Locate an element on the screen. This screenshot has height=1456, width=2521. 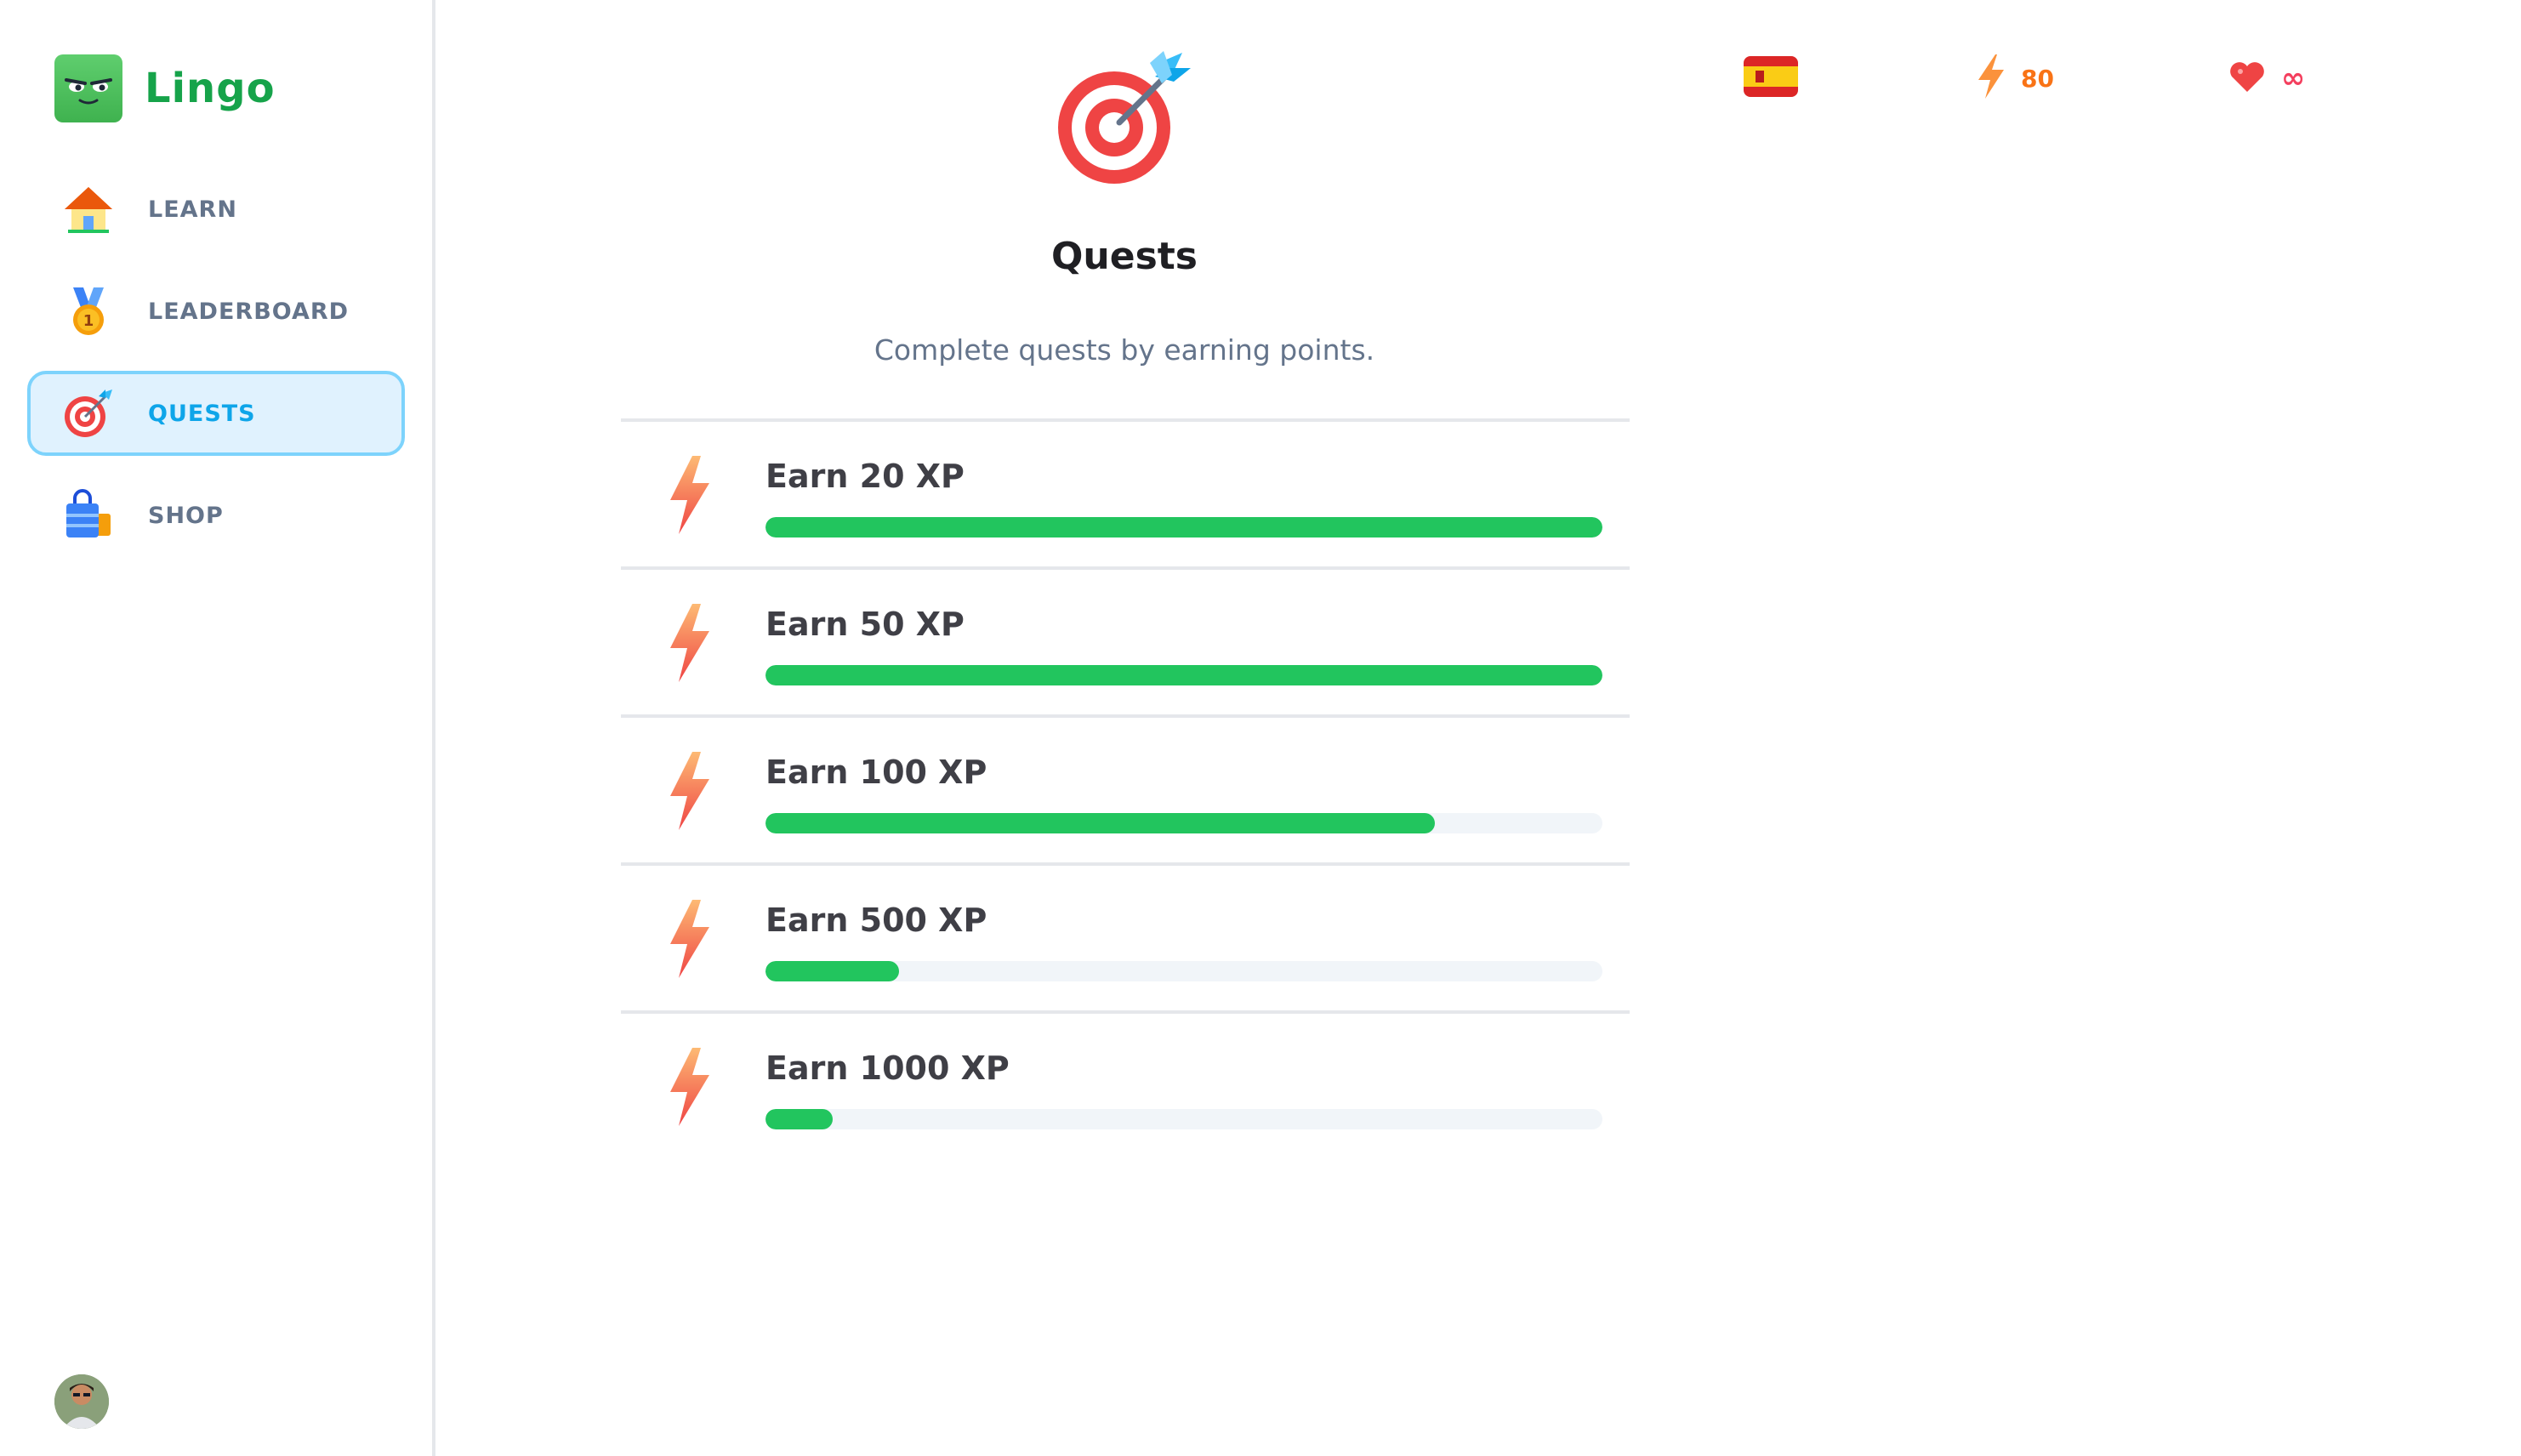
quest-title: Earn 20 XP is located at coordinates (865, 476).